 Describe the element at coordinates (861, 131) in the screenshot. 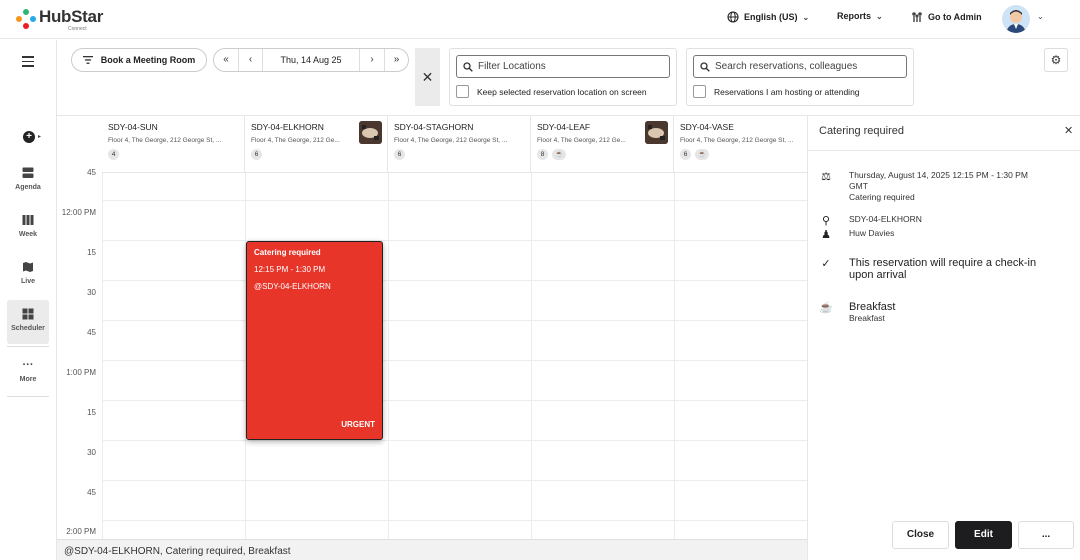

I see `panel-title: Catering required` at that location.